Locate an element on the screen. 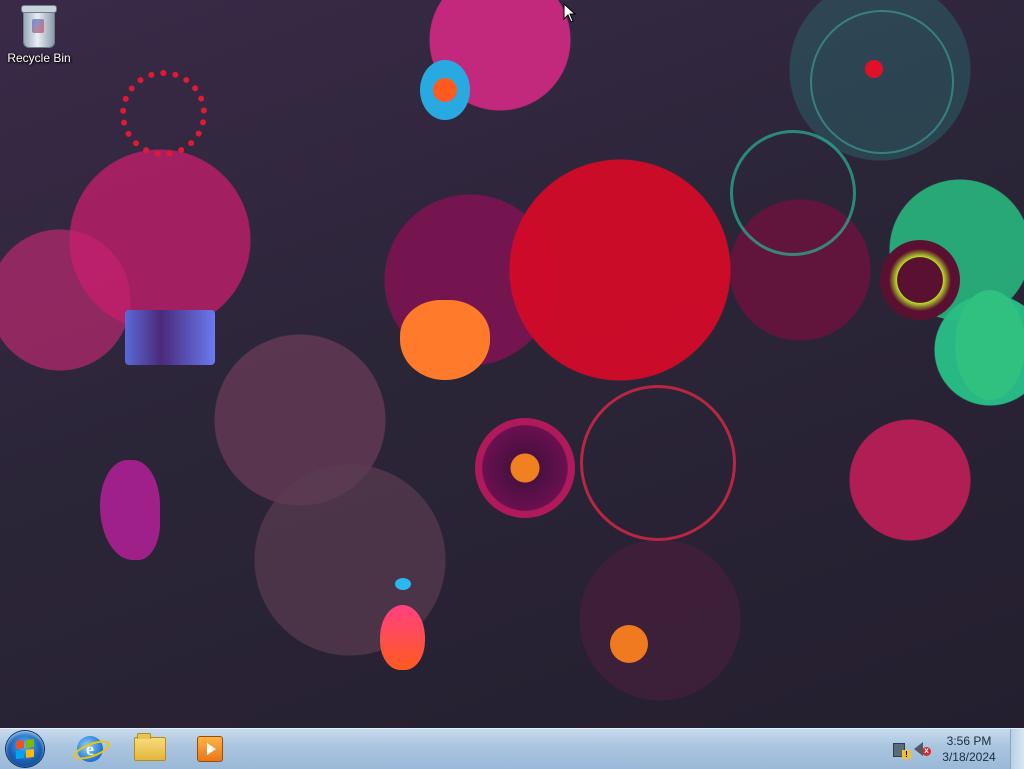  windows-logo-icon is located at coordinates (25, 749).